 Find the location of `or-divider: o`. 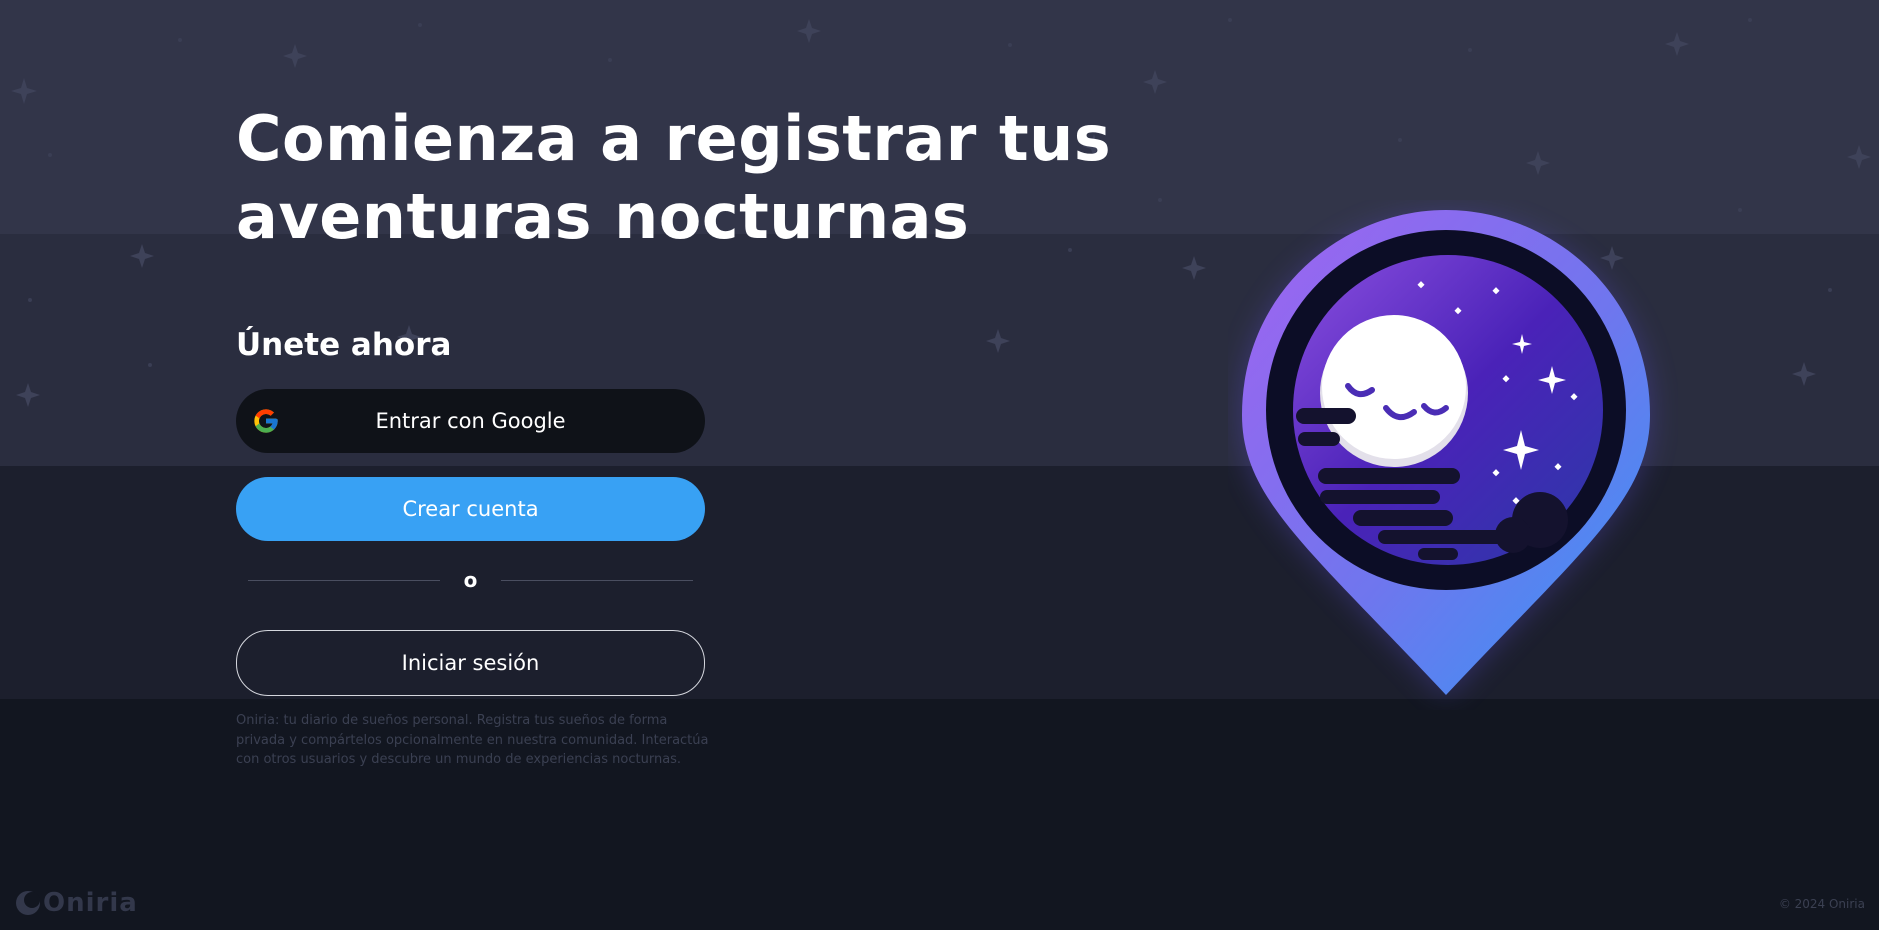

or-divider: o is located at coordinates (470, 580).